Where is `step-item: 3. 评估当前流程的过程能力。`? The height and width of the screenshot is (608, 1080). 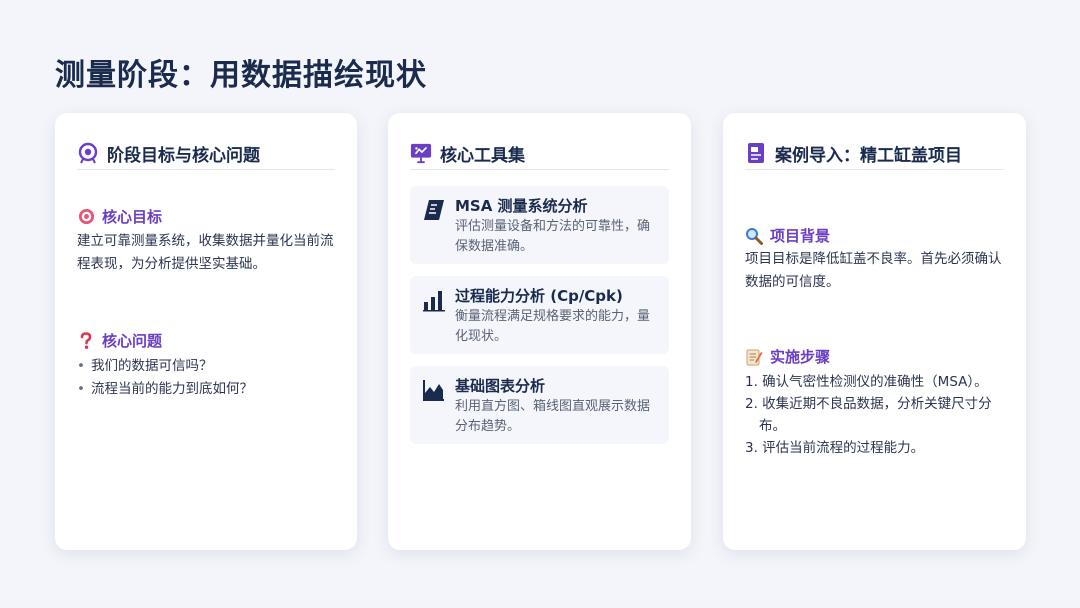 step-item: 3. 评估当前流程的过程能力。 is located at coordinates (835, 448).